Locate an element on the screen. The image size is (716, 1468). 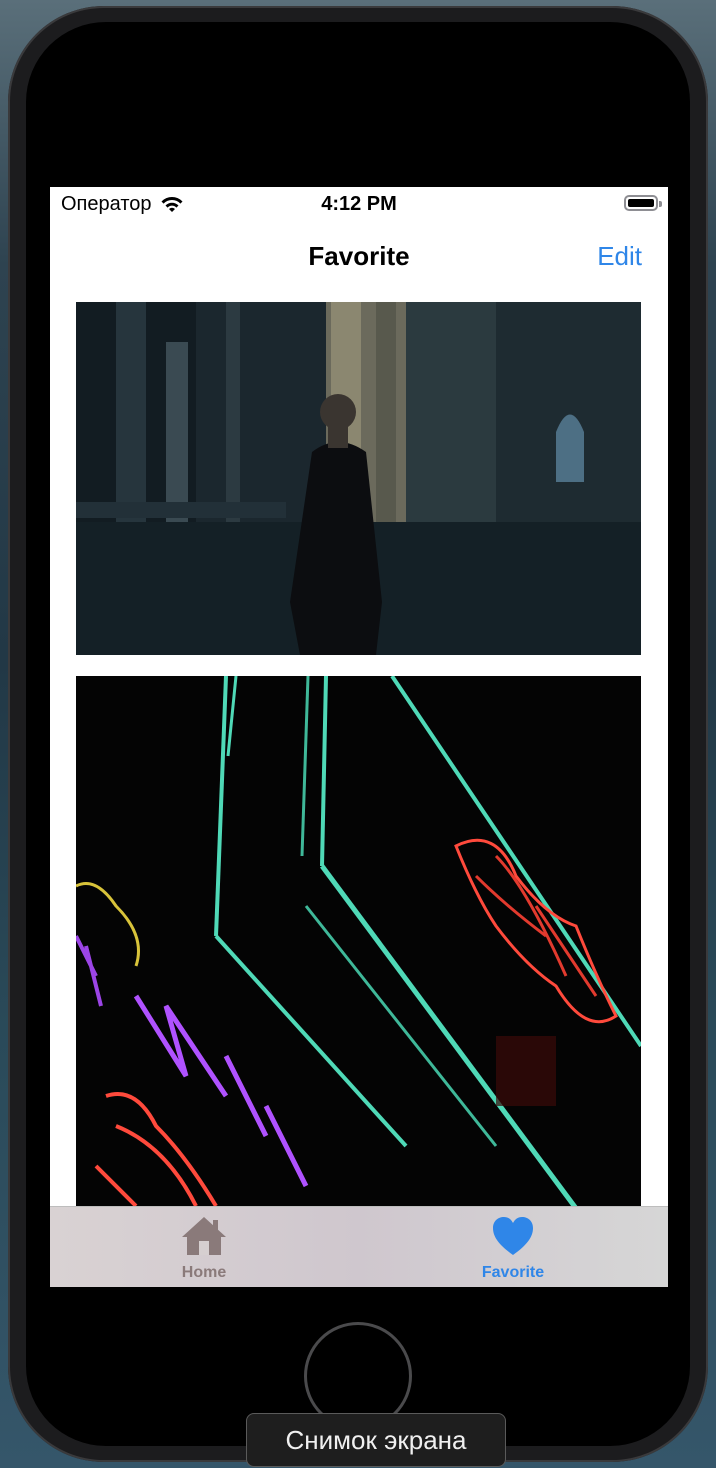
page-title: Favorite is located at coordinates (359, 256).